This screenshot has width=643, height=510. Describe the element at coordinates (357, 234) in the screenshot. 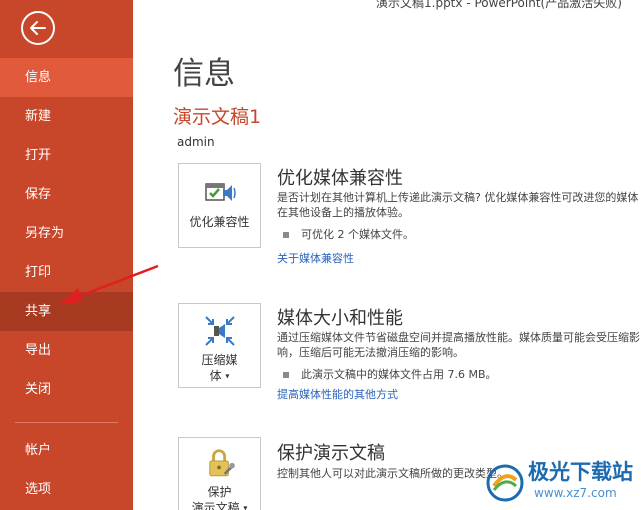

I see `compat-bullet-text: 可优化 2 个媒体文件。` at that location.